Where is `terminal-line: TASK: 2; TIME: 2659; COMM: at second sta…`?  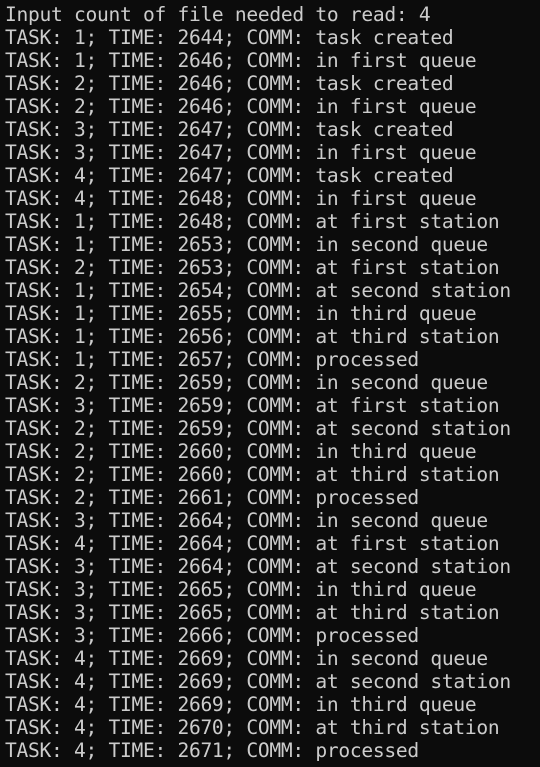 terminal-line: TASK: 2; TIME: 2659; COMM: at second sta… is located at coordinates (258, 428).